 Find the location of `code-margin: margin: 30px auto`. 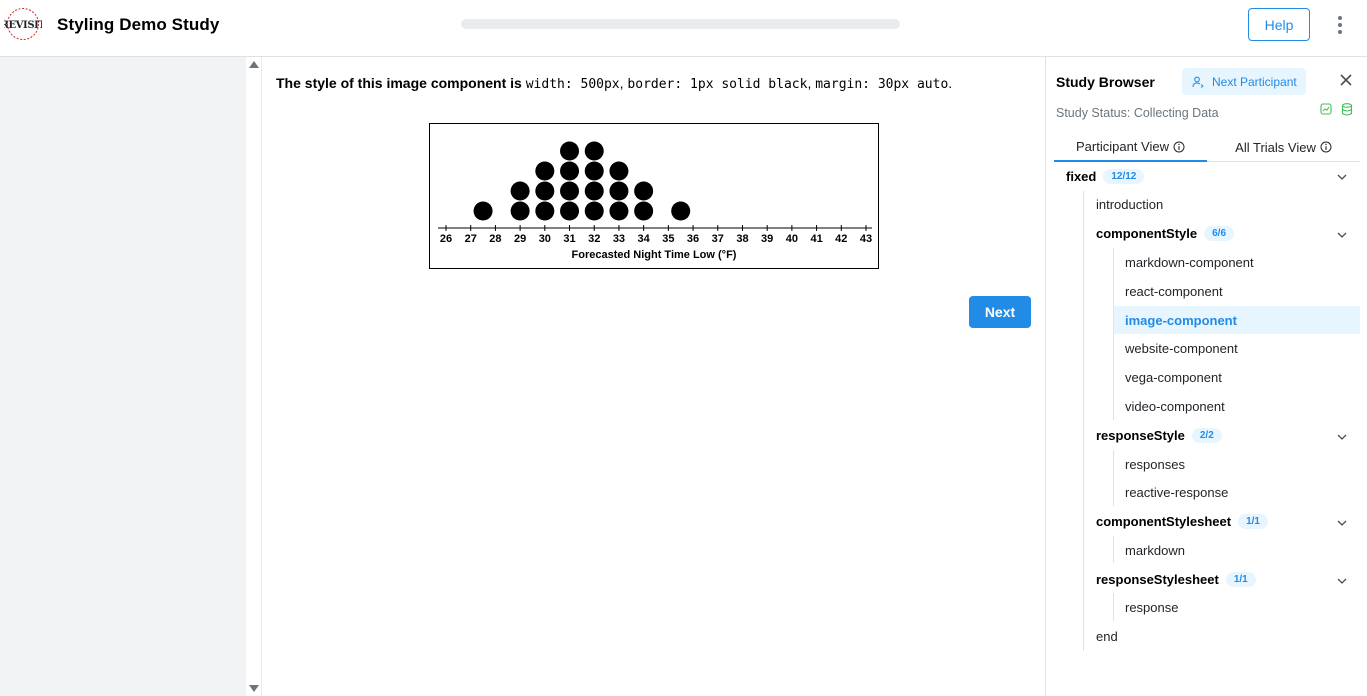

code-margin: margin: 30px auto is located at coordinates (882, 84).